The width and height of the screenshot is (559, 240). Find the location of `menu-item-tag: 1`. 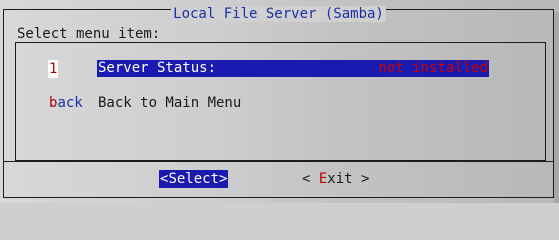

menu-item-tag: 1 is located at coordinates (53, 69).